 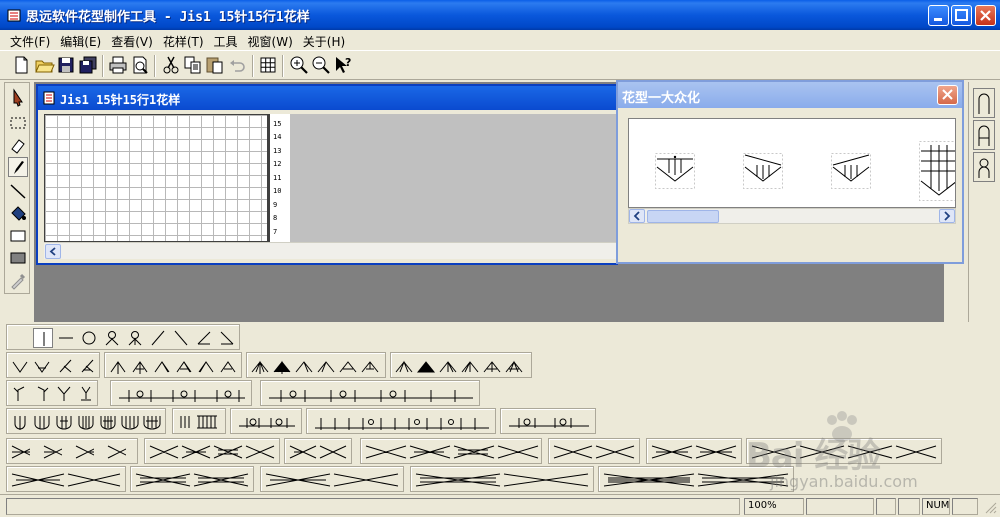 What do you see at coordinates (20, 394) in the screenshot?
I see `slip-right-icon` at bounding box center [20, 394].